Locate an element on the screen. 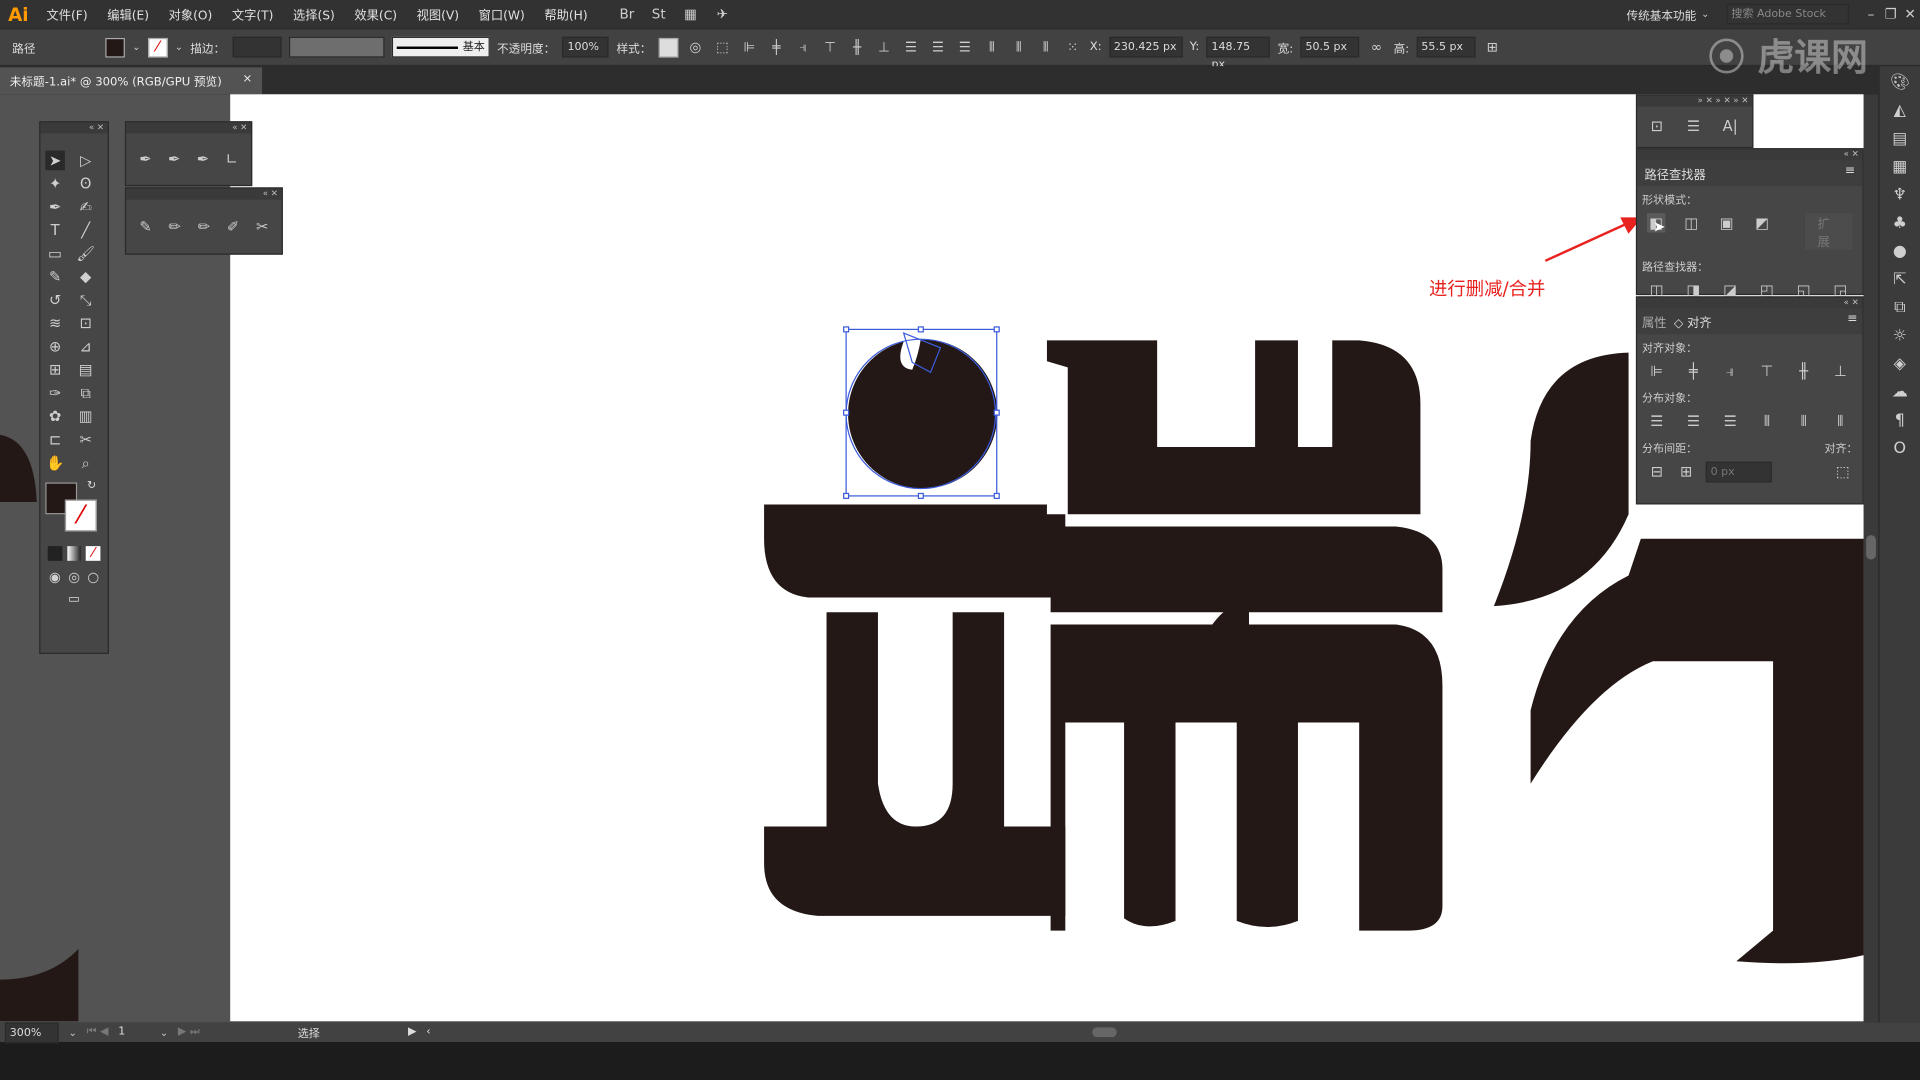 The height and width of the screenshot is (1080, 1920). panel-header: » ✕ » ✕ » ✕ is located at coordinates (1695, 101).